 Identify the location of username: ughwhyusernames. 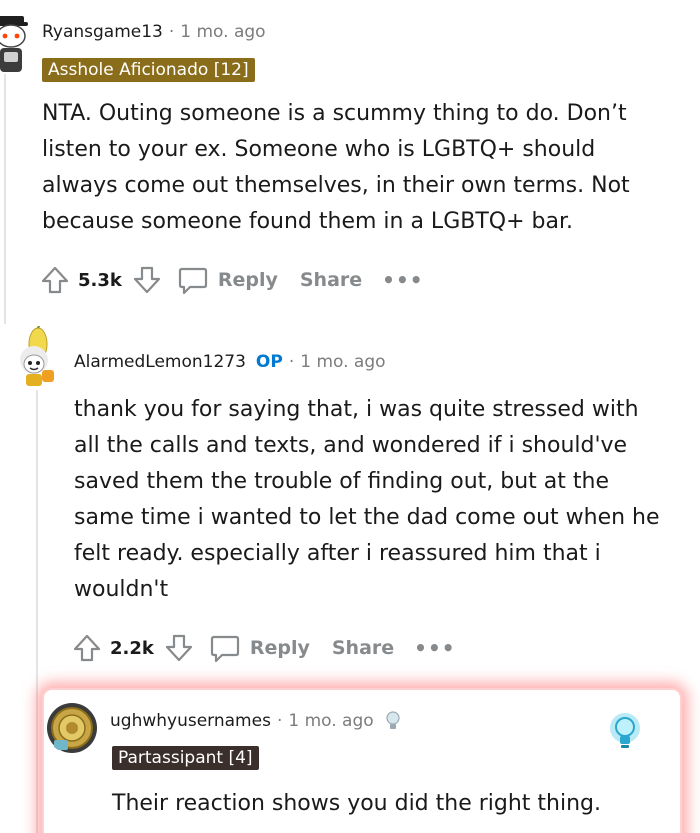
(190, 721).